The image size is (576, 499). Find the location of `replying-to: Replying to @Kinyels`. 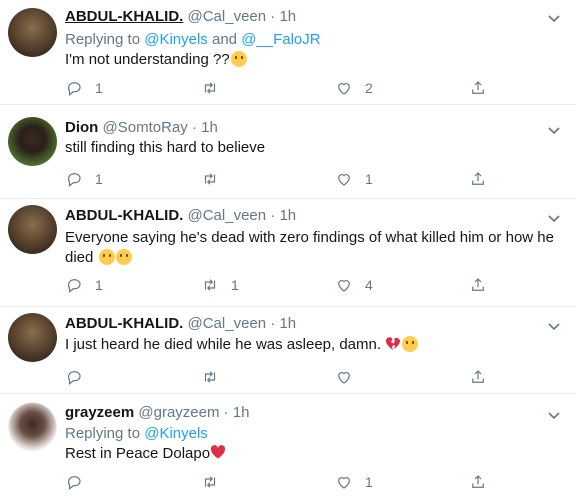

replying-to: Replying to @Kinyels is located at coordinates (136, 434).